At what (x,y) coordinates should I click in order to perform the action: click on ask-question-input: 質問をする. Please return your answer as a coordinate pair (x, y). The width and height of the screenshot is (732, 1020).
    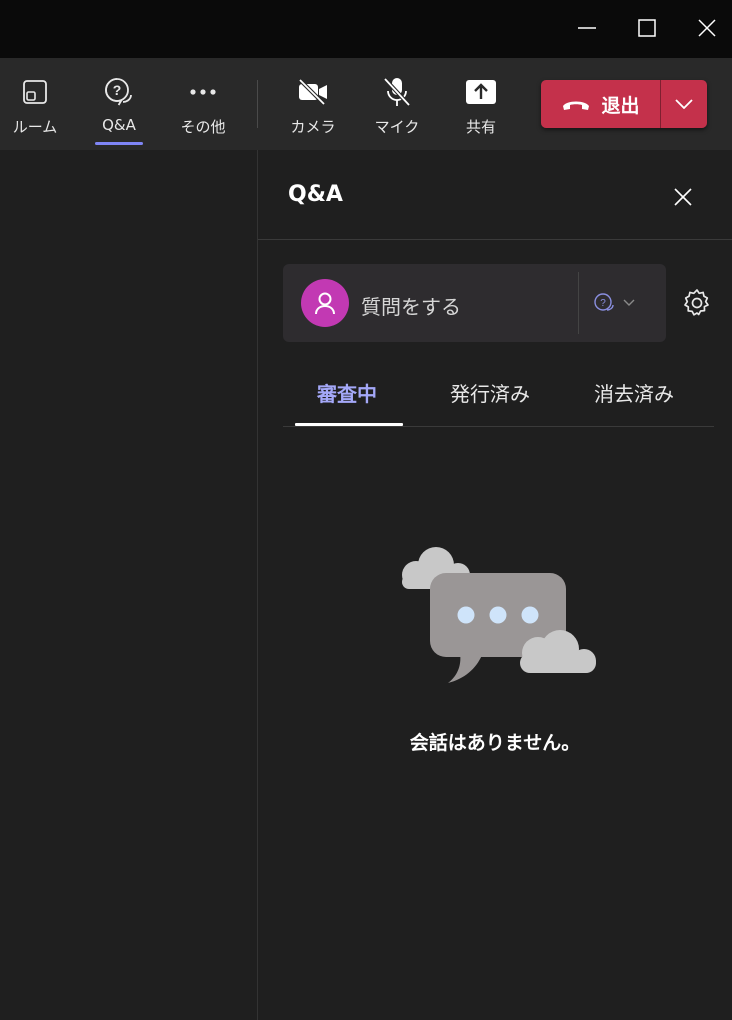
    Looking at the image, I should click on (411, 305).